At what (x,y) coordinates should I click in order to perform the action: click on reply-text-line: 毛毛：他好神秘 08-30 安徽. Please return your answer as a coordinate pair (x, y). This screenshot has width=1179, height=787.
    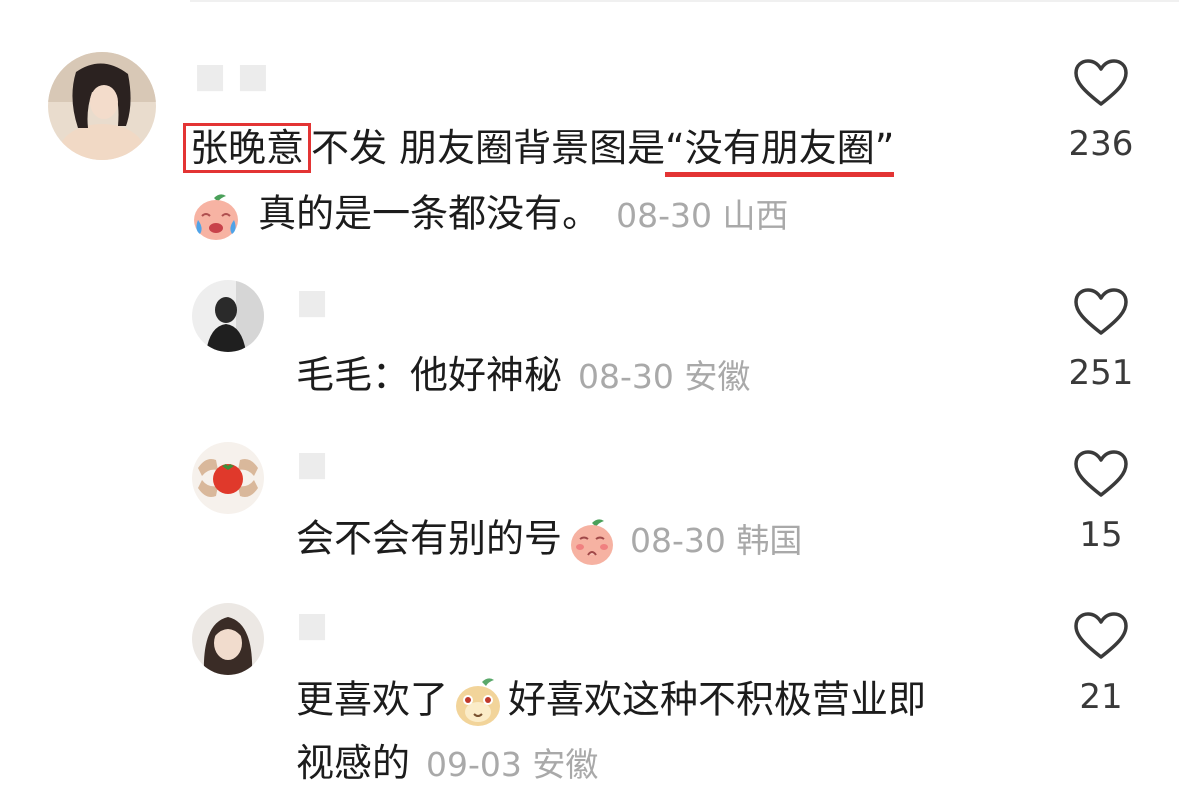
    Looking at the image, I should click on (523, 376).